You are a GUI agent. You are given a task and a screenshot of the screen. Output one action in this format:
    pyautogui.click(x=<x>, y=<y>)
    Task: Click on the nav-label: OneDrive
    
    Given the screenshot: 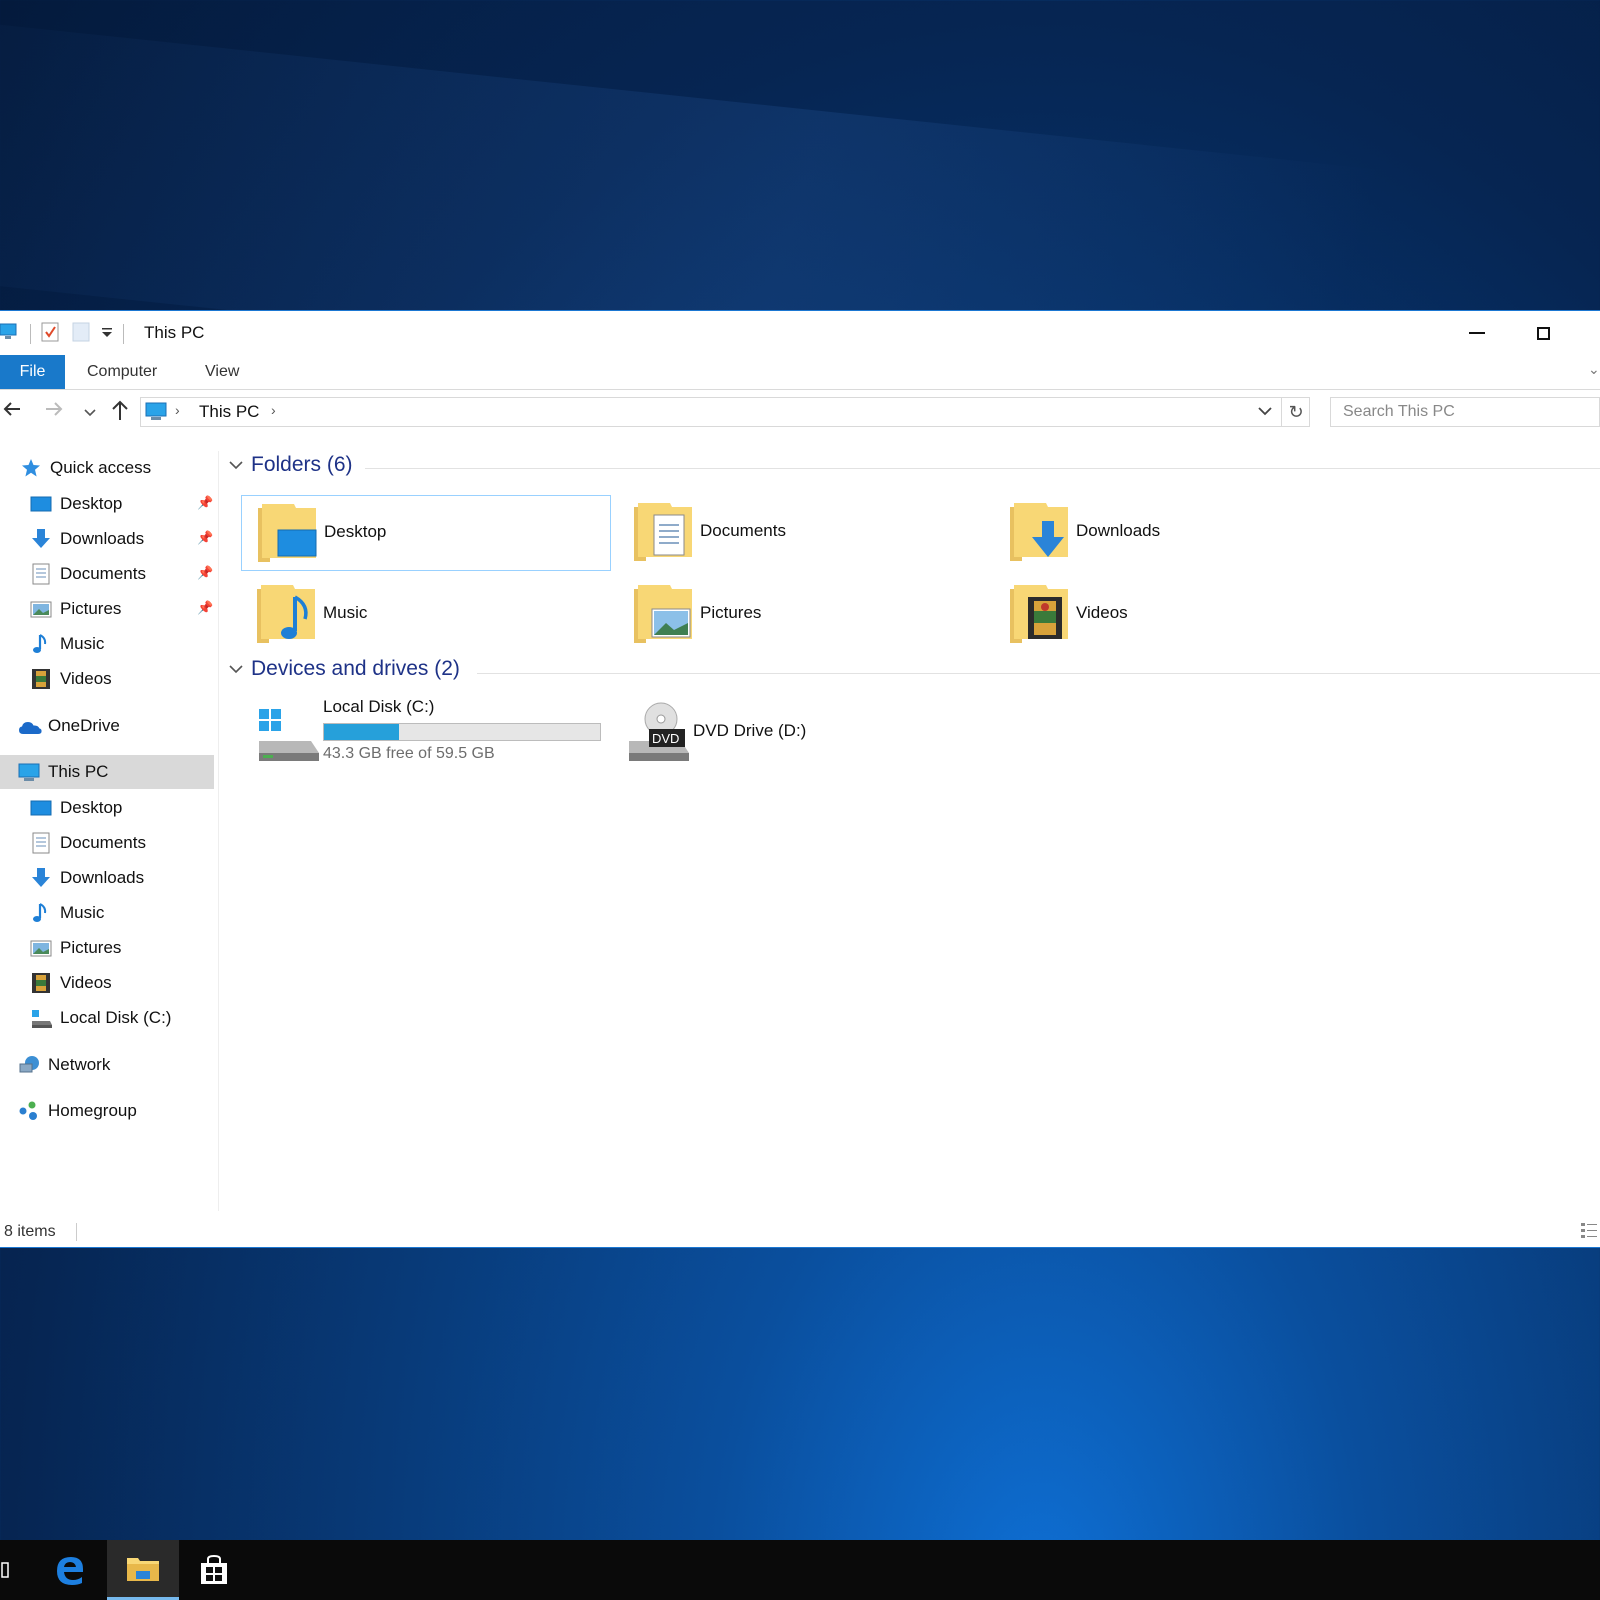 What is the action you would take?
    pyautogui.click(x=84, y=725)
    